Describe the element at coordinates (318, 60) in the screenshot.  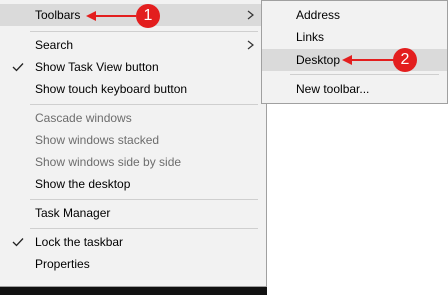
I see `menu-item-label: Desktop` at that location.